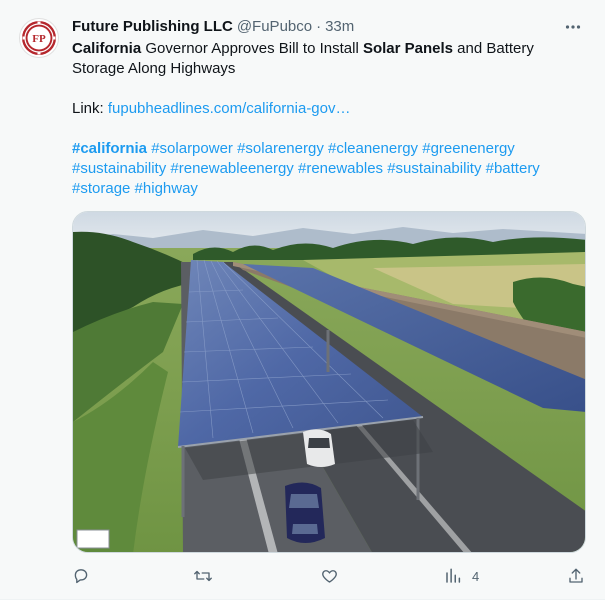 The height and width of the screenshot is (600, 605). Describe the element at coordinates (408, 48) in the screenshot. I see `headline-bold-solar: Solar Panels` at that location.